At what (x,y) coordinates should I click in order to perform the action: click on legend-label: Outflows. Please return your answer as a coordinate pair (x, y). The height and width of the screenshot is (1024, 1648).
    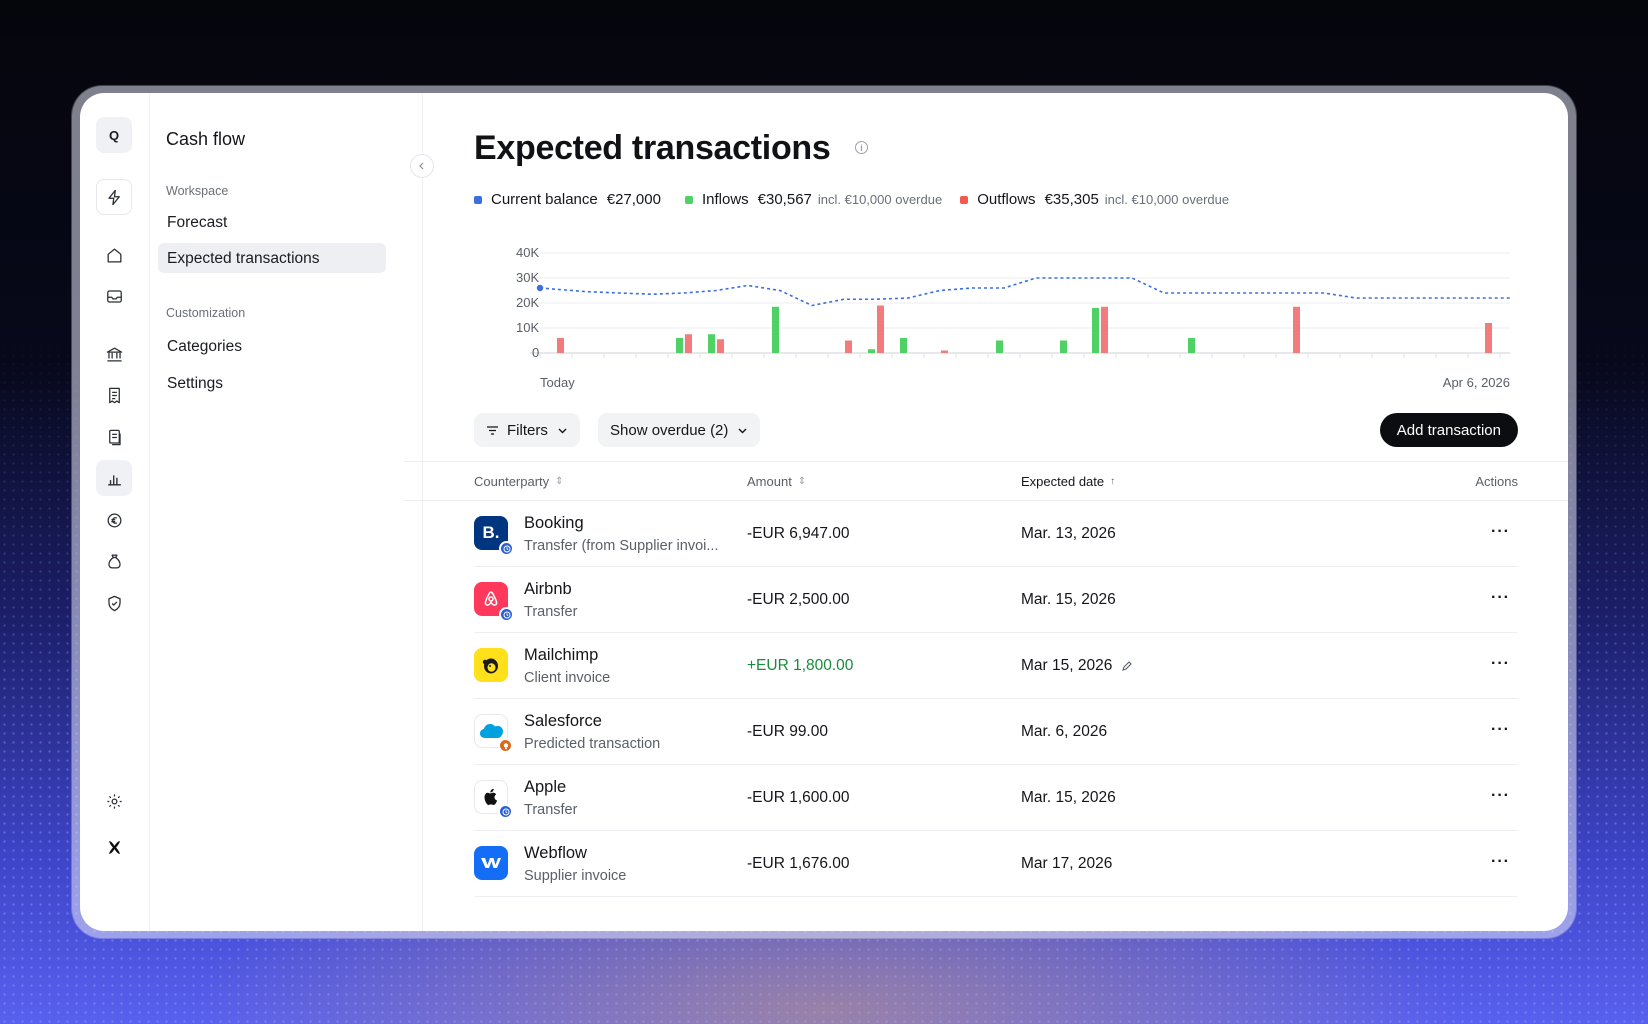
    Looking at the image, I should click on (1006, 199).